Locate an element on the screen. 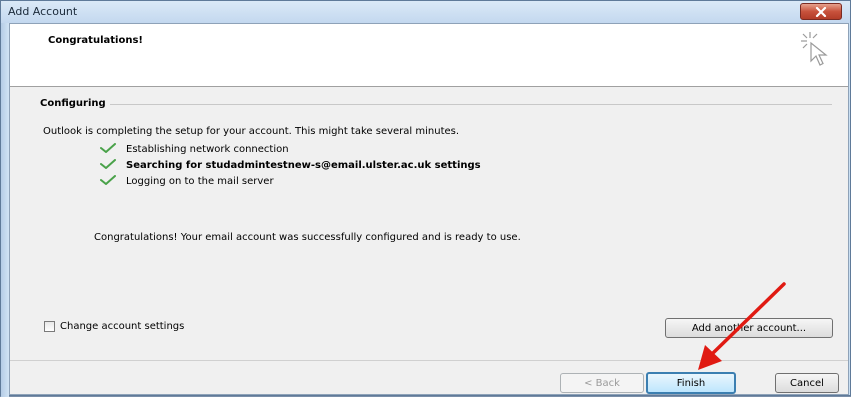  configuring-label: Configuring is located at coordinates (73, 103).